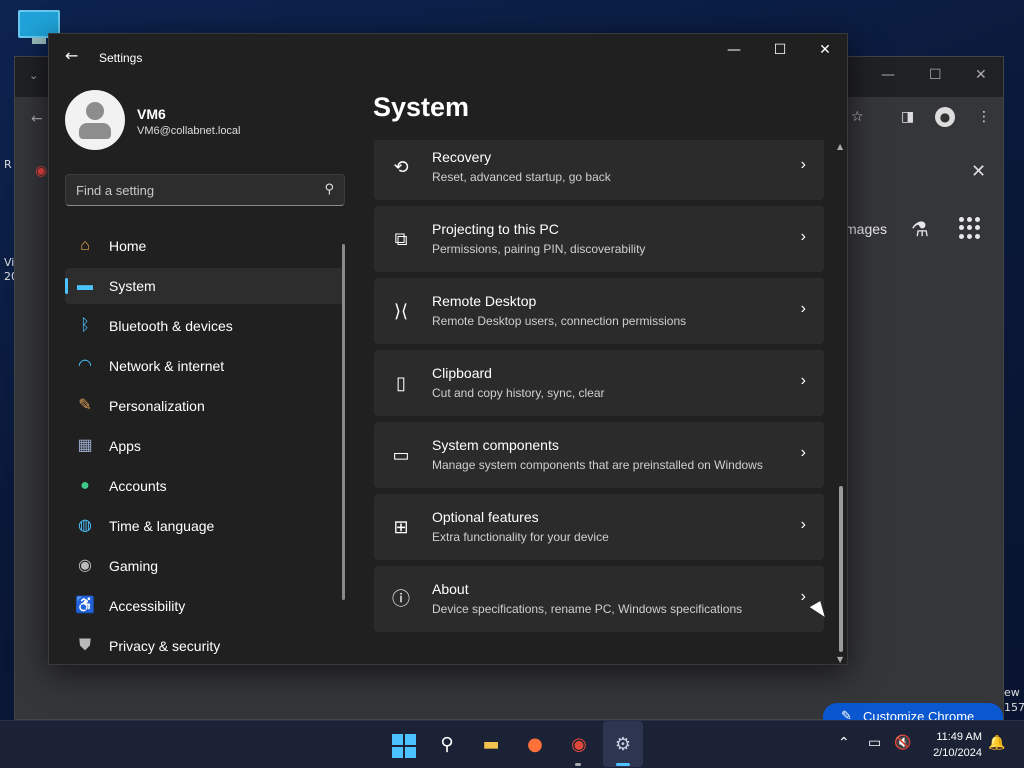  I want to click on optional-features-icon: ⊞, so click(401, 527).